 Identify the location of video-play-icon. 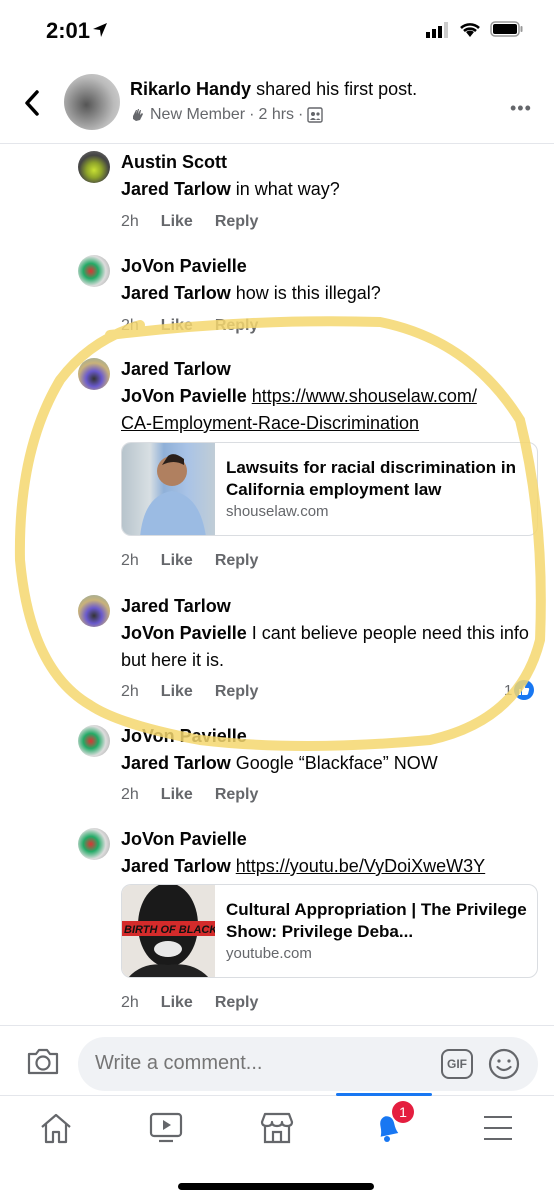
(166, 1127).